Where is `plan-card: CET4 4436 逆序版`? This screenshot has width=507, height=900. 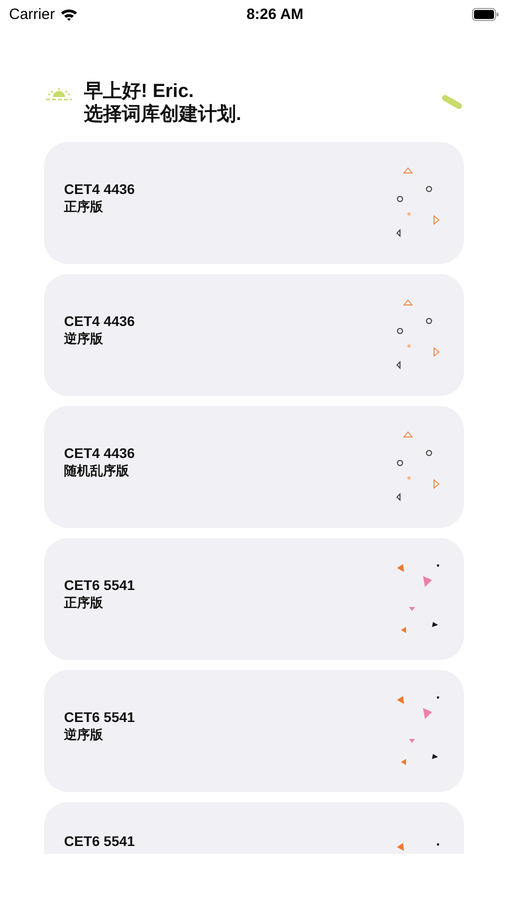
plan-card: CET4 4436 逆序版 is located at coordinates (254, 335).